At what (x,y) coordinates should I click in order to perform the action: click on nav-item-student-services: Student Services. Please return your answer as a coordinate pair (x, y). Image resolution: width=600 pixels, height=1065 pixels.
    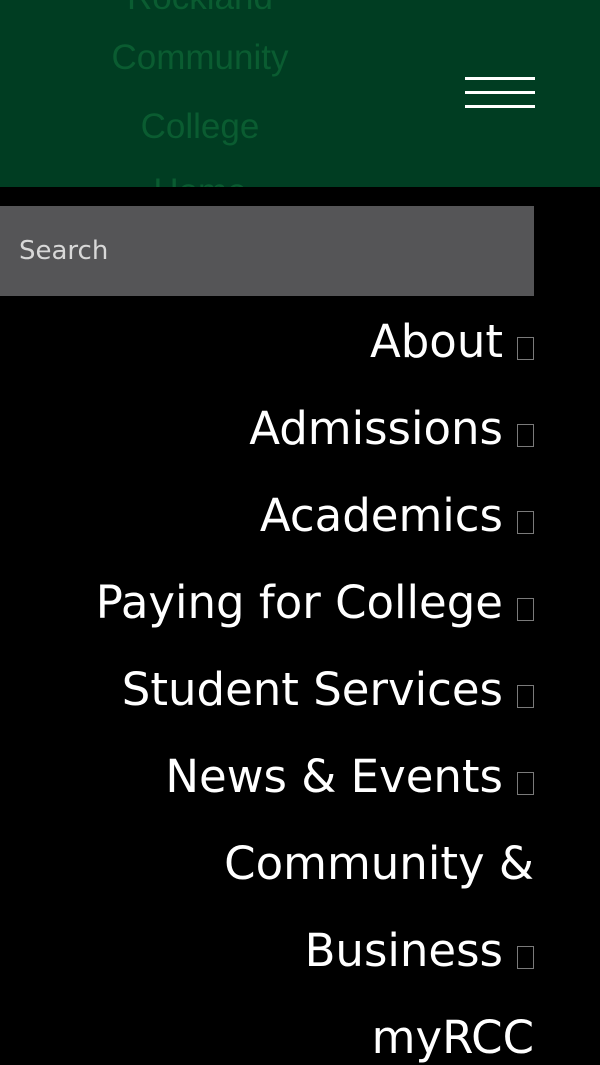
    Looking at the image, I should click on (267, 689).